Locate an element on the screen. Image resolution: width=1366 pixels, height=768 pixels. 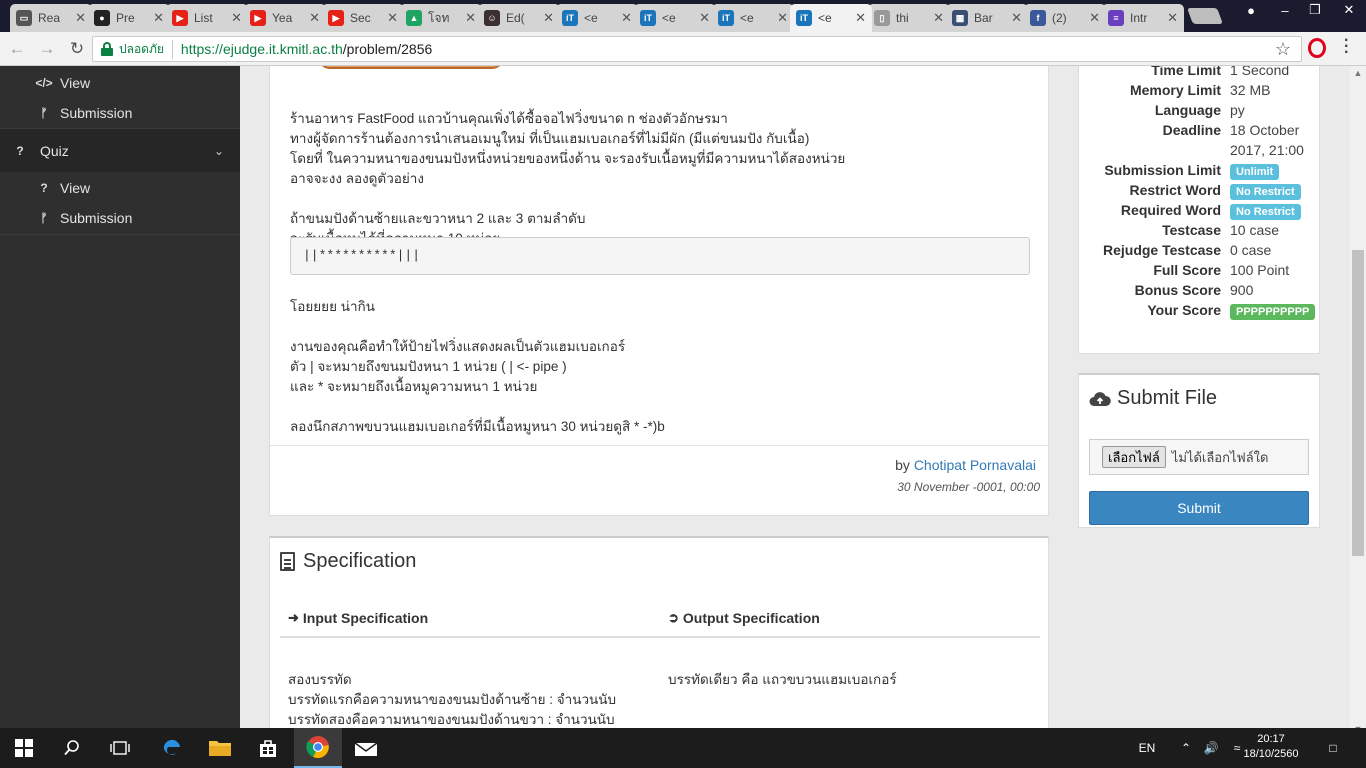
info-label: Your Score is located at coordinates (1184, 310).